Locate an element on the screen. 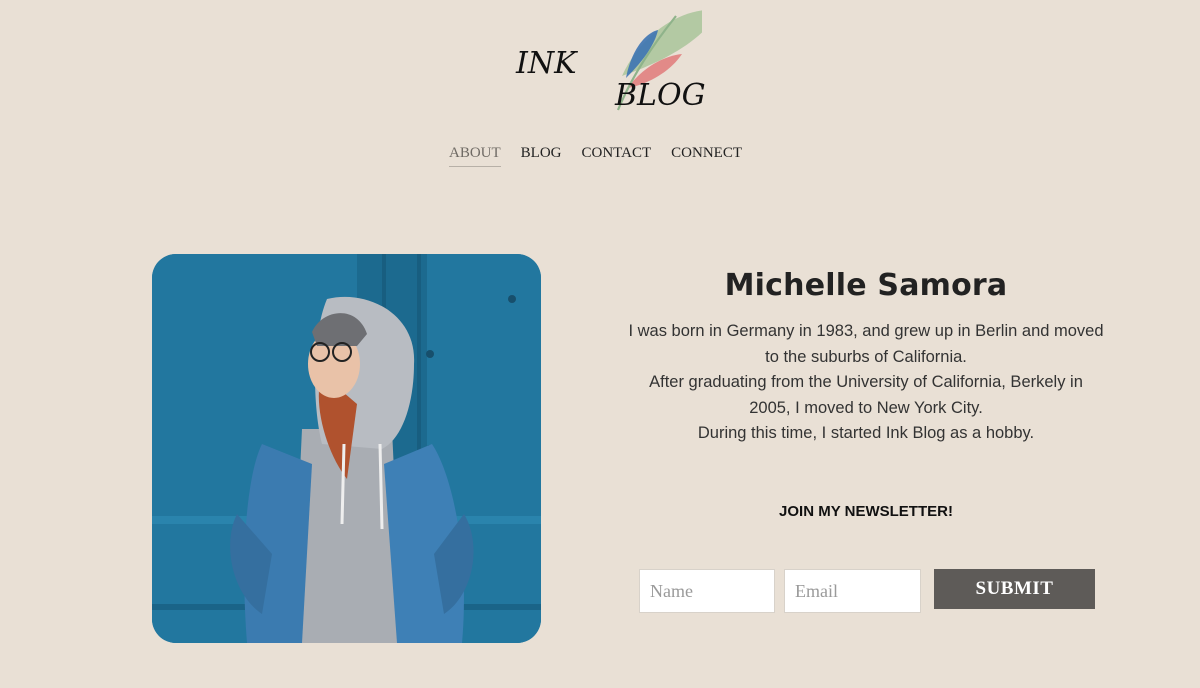 This screenshot has height=688, width=1200. logo-word-blog: BLOG is located at coordinates (660, 95).